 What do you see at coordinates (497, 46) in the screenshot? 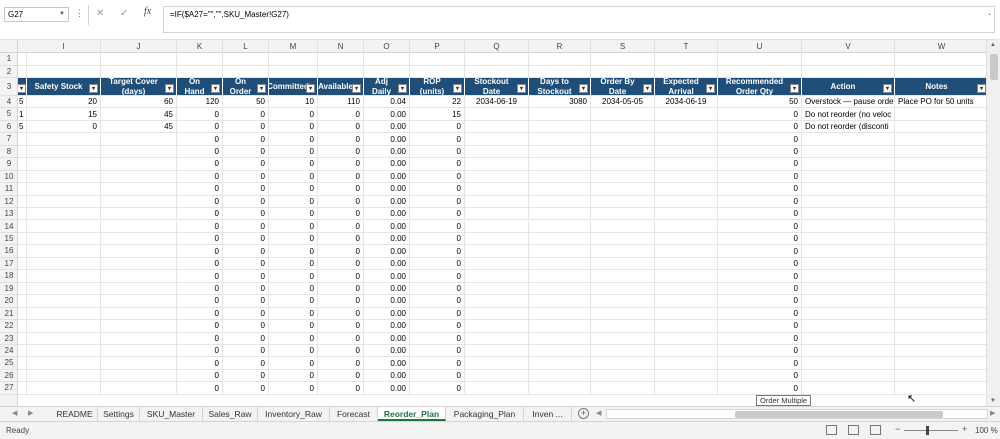
I see `column-header-q: Q` at bounding box center [497, 46].